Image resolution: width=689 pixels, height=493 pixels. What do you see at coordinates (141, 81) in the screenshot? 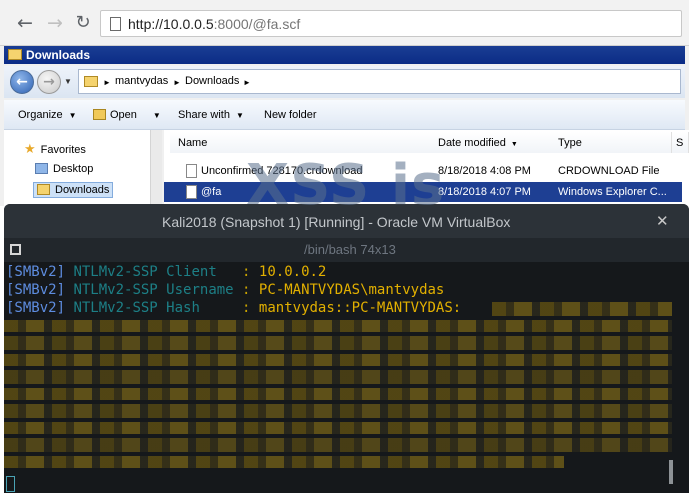
I see `breadcrumb-item: mantvydas` at bounding box center [141, 81].